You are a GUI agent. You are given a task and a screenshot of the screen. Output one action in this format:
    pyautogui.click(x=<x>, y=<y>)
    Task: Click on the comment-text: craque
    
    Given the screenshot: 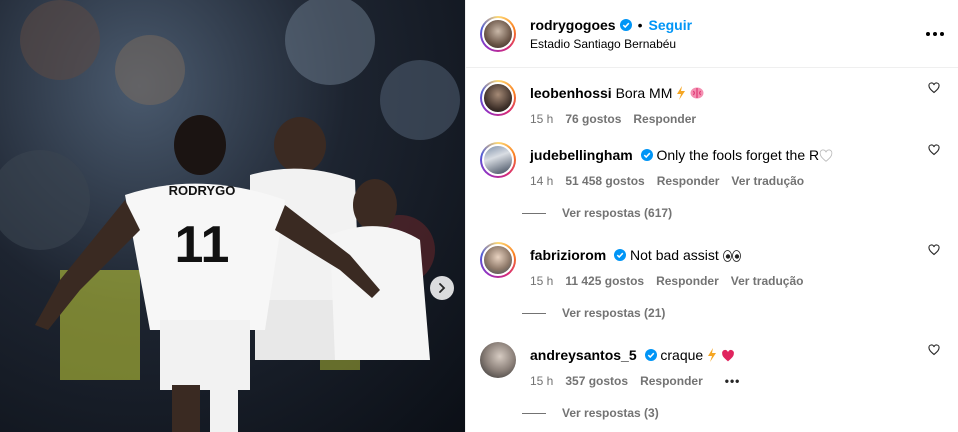 What is the action you would take?
    pyautogui.click(x=682, y=355)
    